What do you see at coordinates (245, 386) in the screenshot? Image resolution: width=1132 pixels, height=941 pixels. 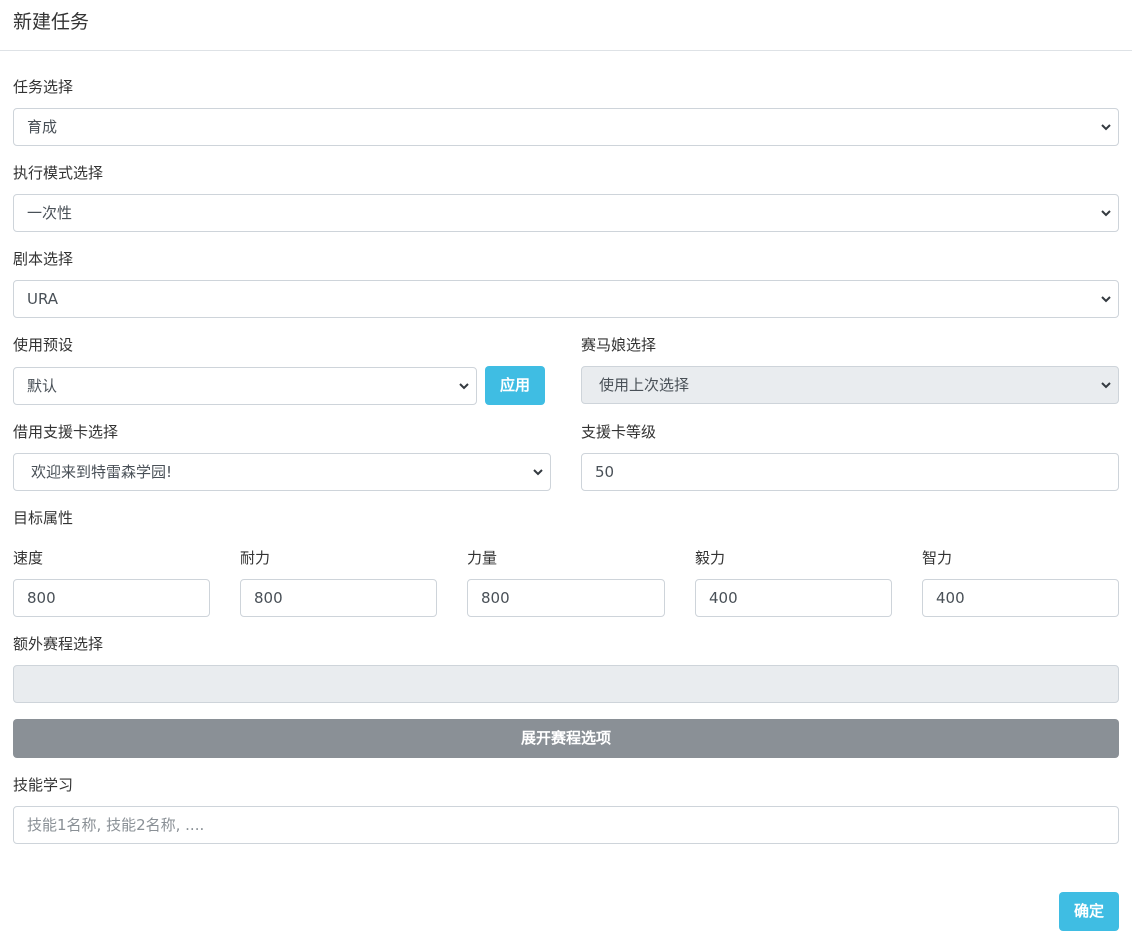 I see `preset-select: 默认` at bounding box center [245, 386].